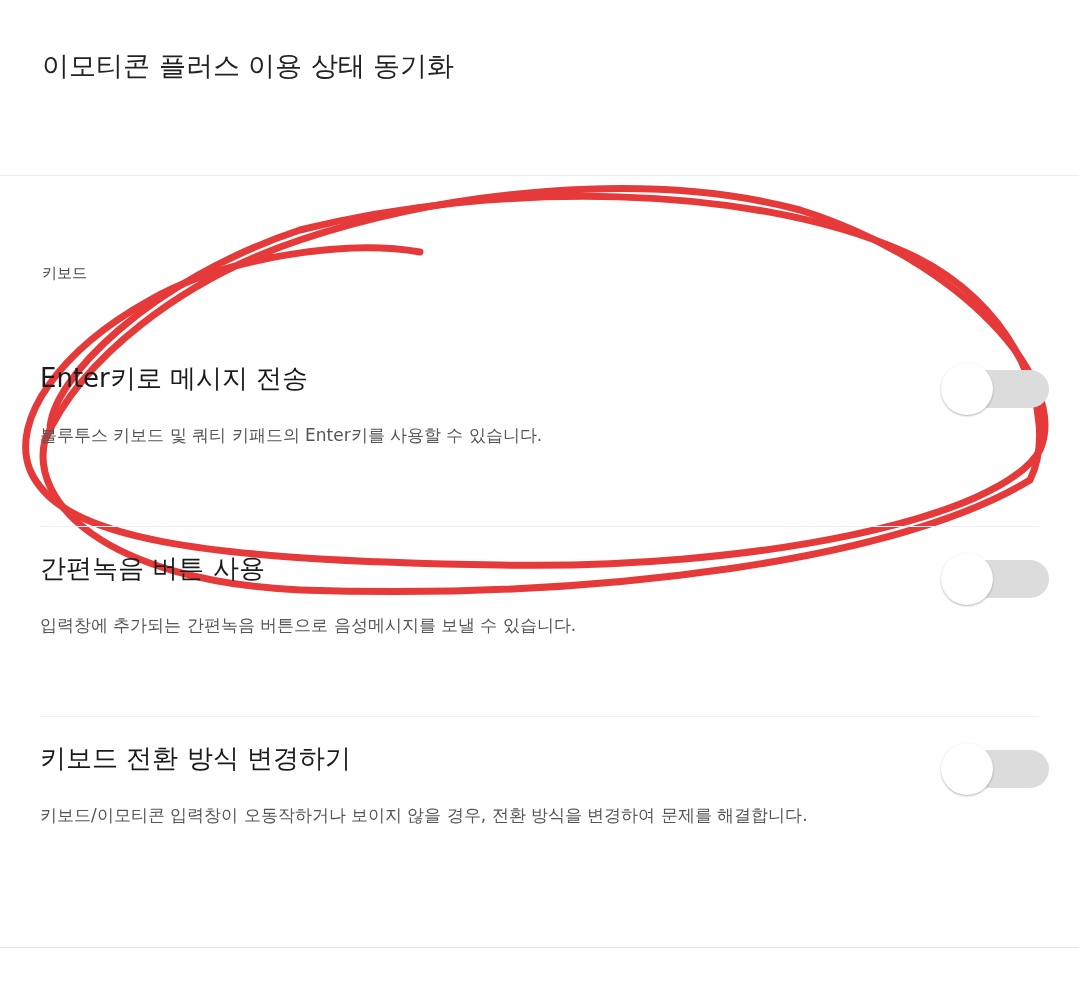  Describe the element at coordinates (424, 815) in the screenshot. I see `setting-description: 키보드/이모티콘 입력창이 오동작하거나 보이지 않을 경우, 전환 방식을 변경하여 문제를 해결합니다.` at that location.